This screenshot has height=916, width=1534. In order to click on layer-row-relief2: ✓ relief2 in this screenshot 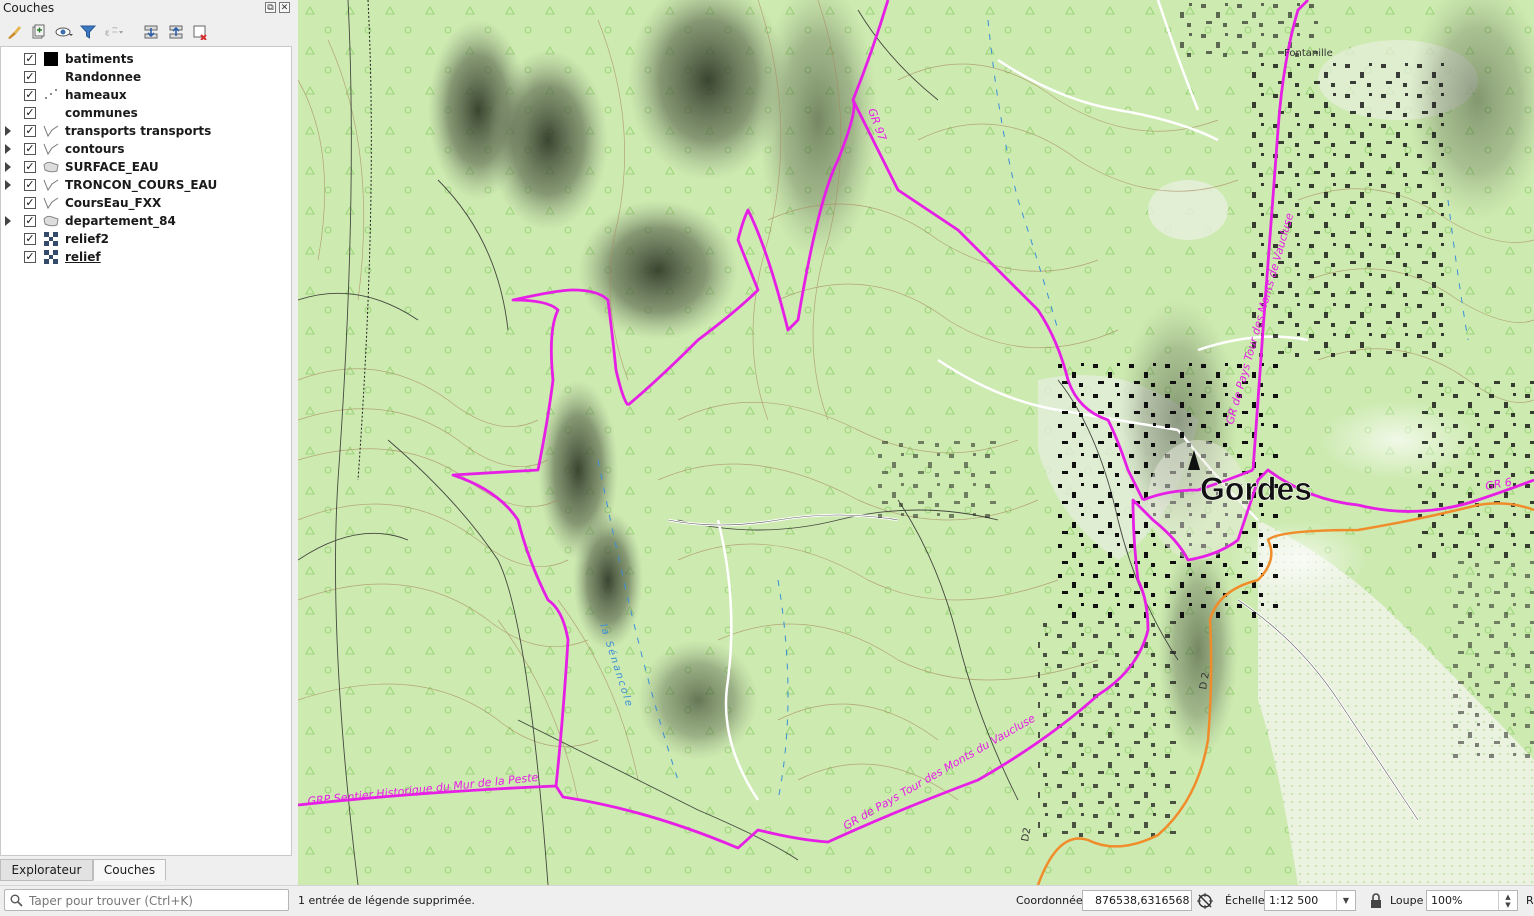, I will do `click(146, 239)`.